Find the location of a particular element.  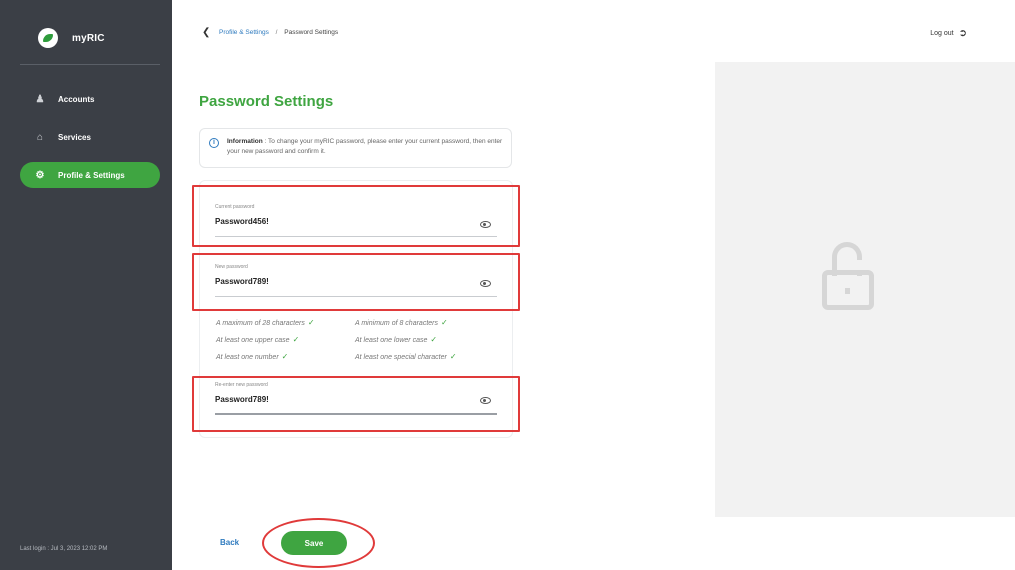

page-title: Password Settings is located at coordinates (266, 101).